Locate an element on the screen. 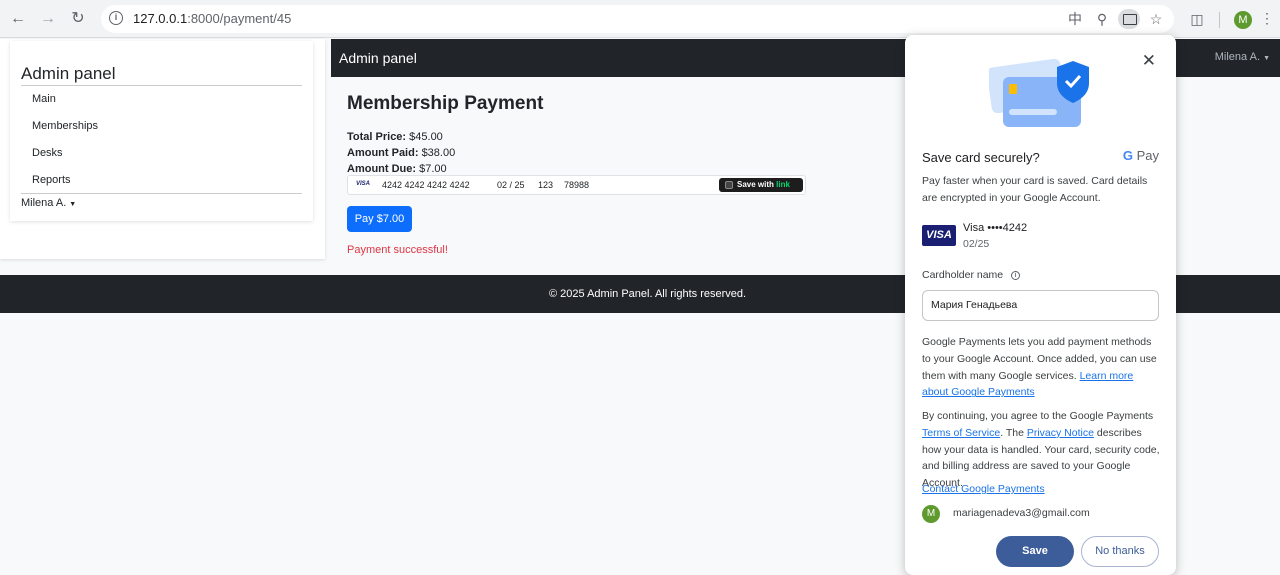 This screenshot has height=575, width=1280. site-info-icon: i is located at coordinates (116, 18).